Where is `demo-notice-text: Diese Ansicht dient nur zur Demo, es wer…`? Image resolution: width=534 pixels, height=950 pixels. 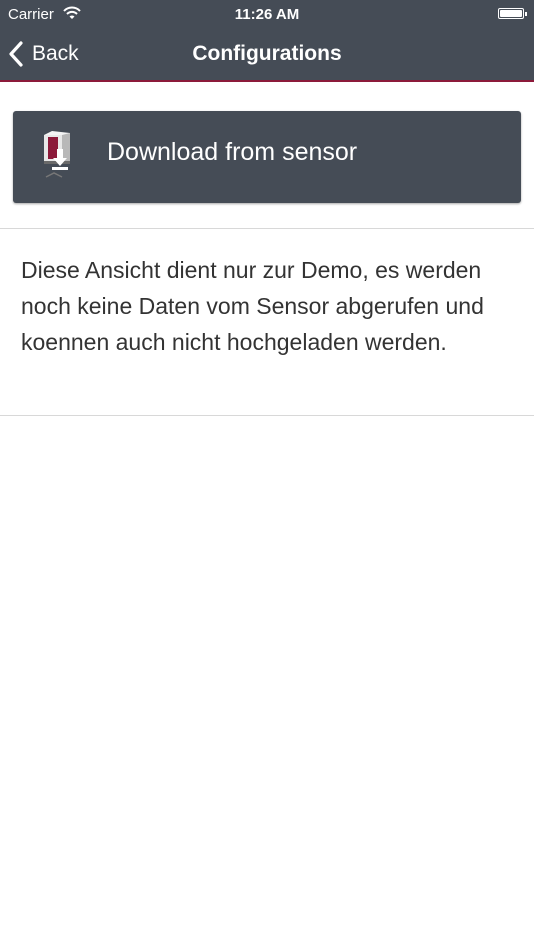 demo-notice-text: Diese Ansicht dient nur zur Demo, es wer… is located at coordinates (252, 306).